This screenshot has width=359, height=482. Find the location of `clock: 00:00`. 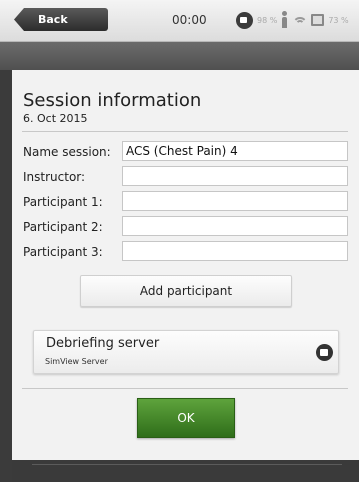

clock: 00:00 is located at coordinates (189, 20).